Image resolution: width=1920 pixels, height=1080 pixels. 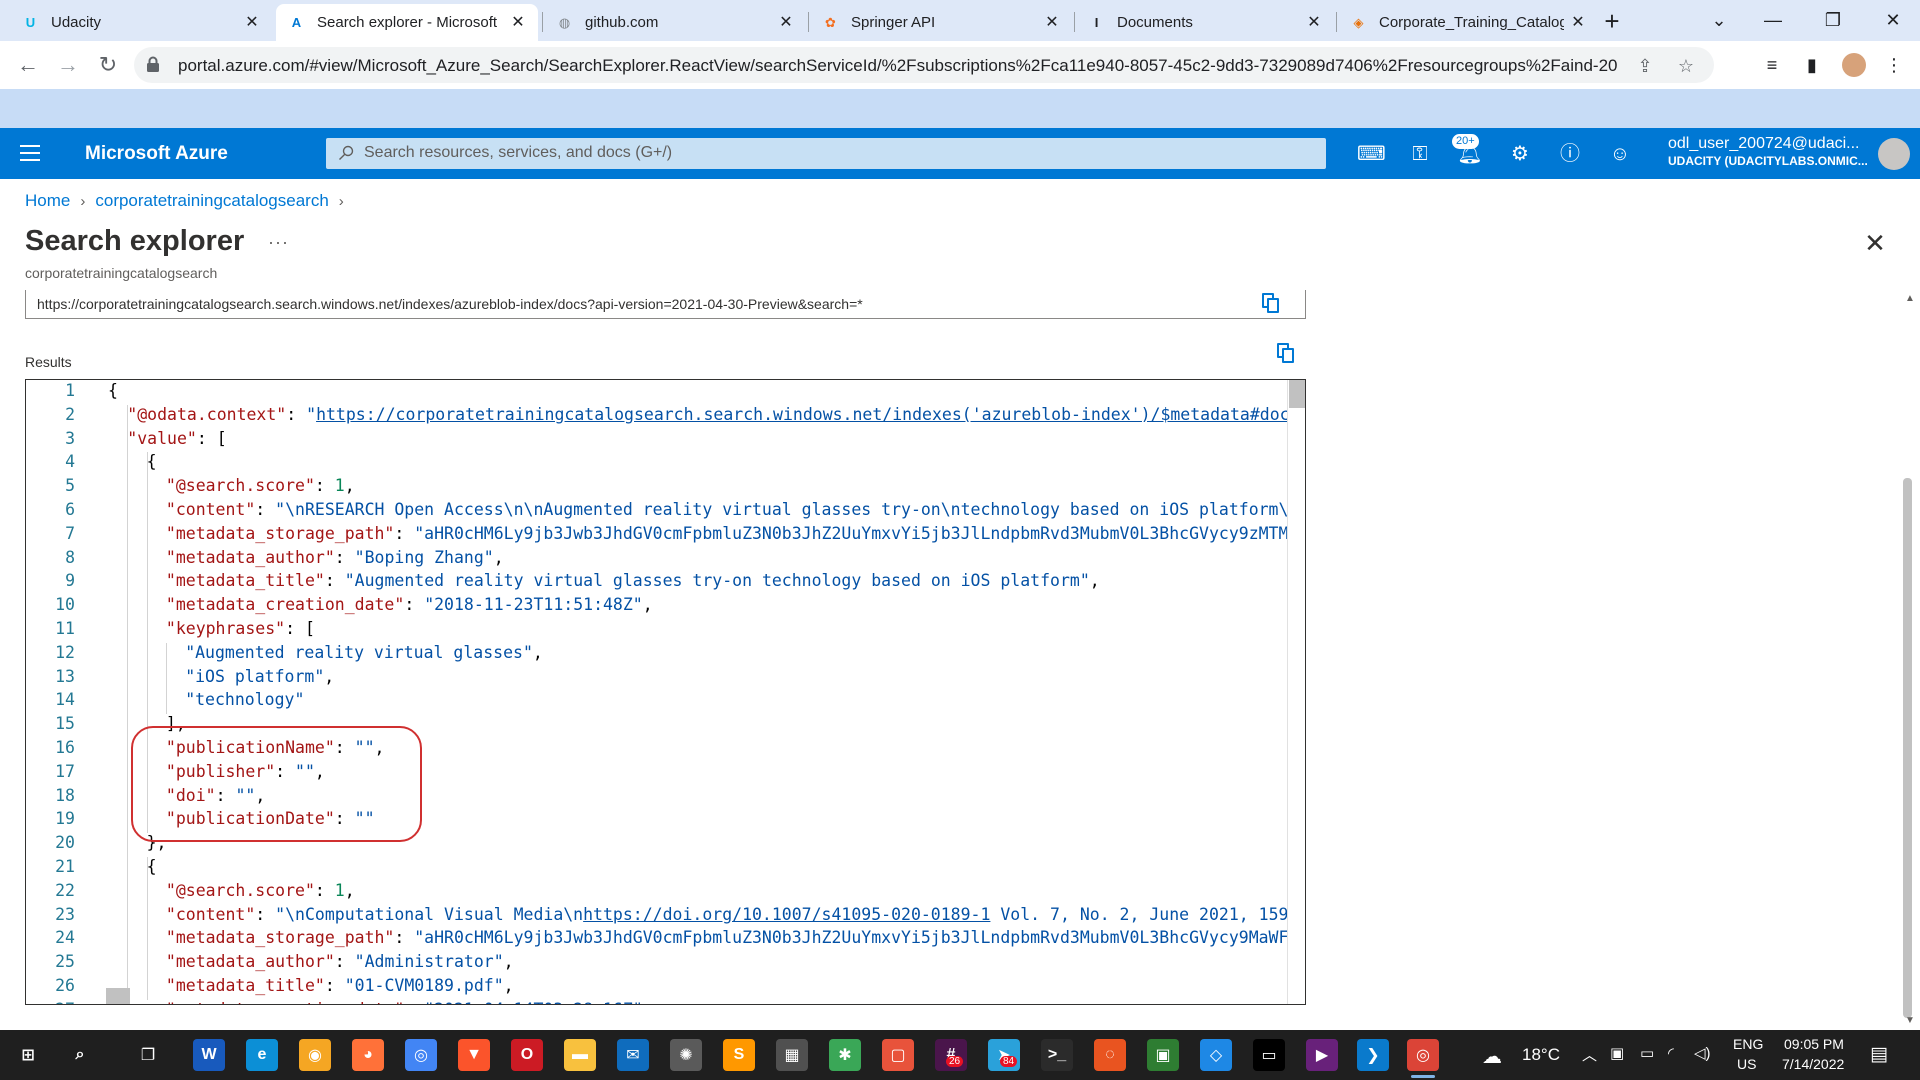 What do you see at coordinates (941, 22) in the screenshot?
I see `browser-tab: ✿ Springer API ✕` at bounding box center [941, 22].